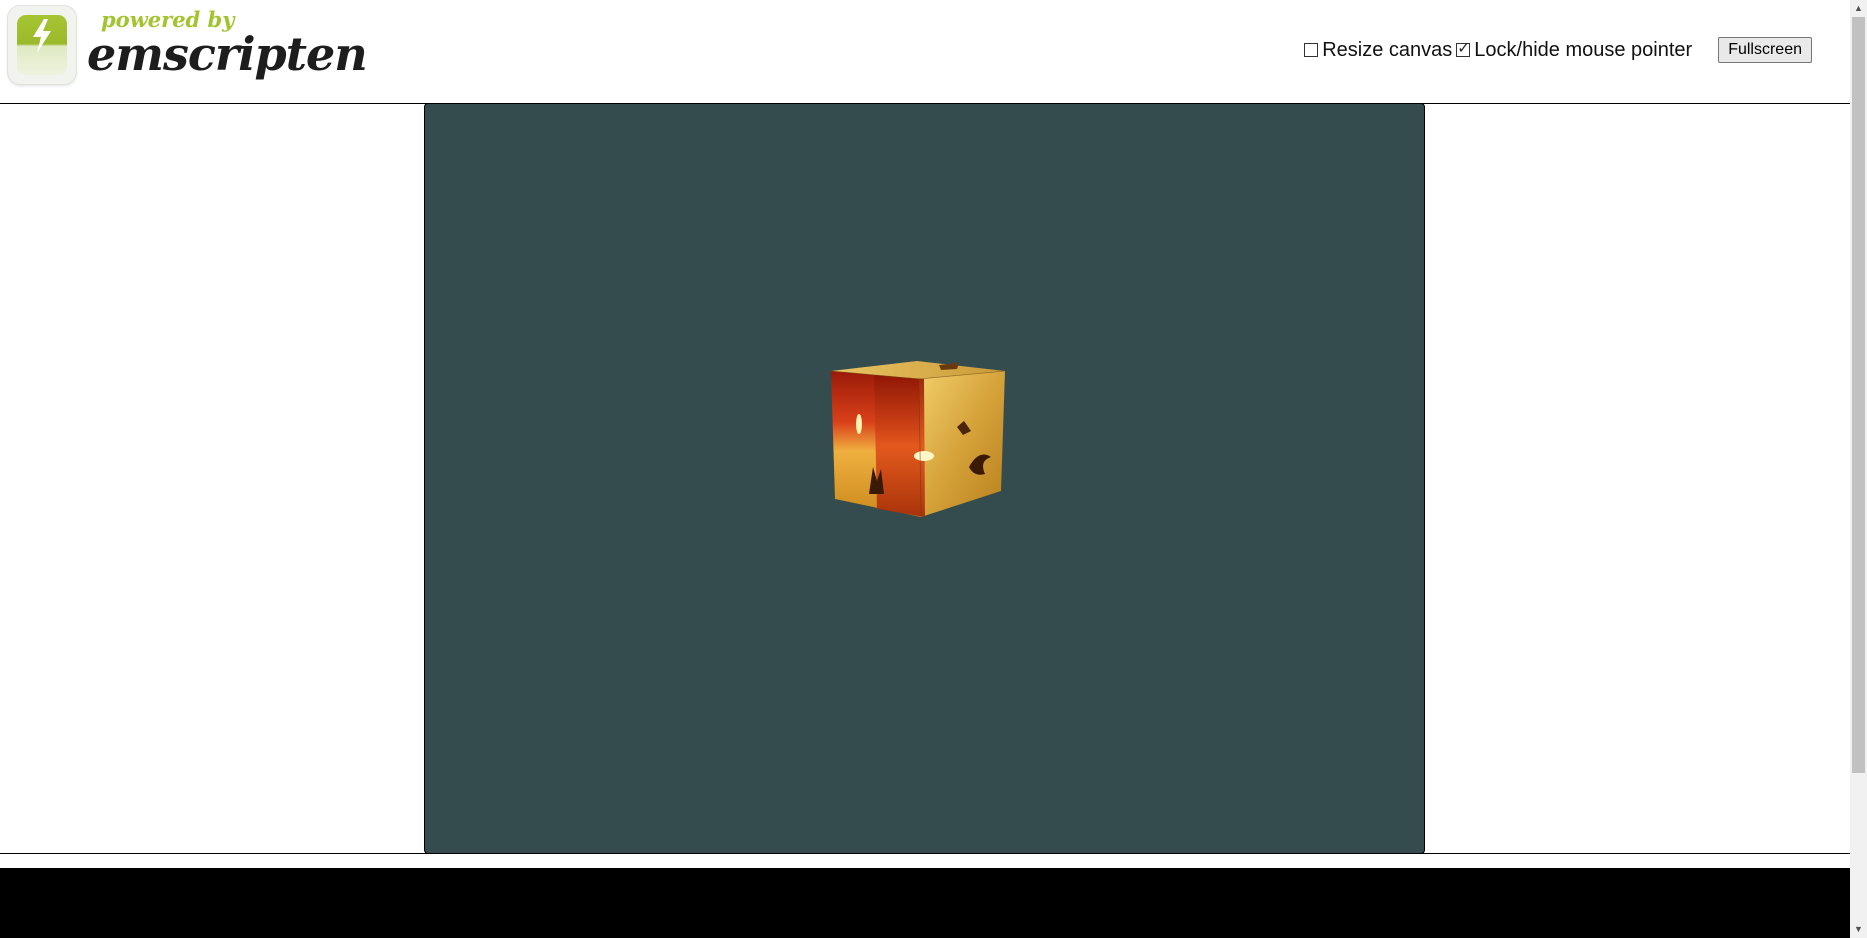 This screenshot has width=1867, height=938. Describe the element at coordinates (1858, 395) in the screenshot. I see `scrollbar-thumb` at that location.